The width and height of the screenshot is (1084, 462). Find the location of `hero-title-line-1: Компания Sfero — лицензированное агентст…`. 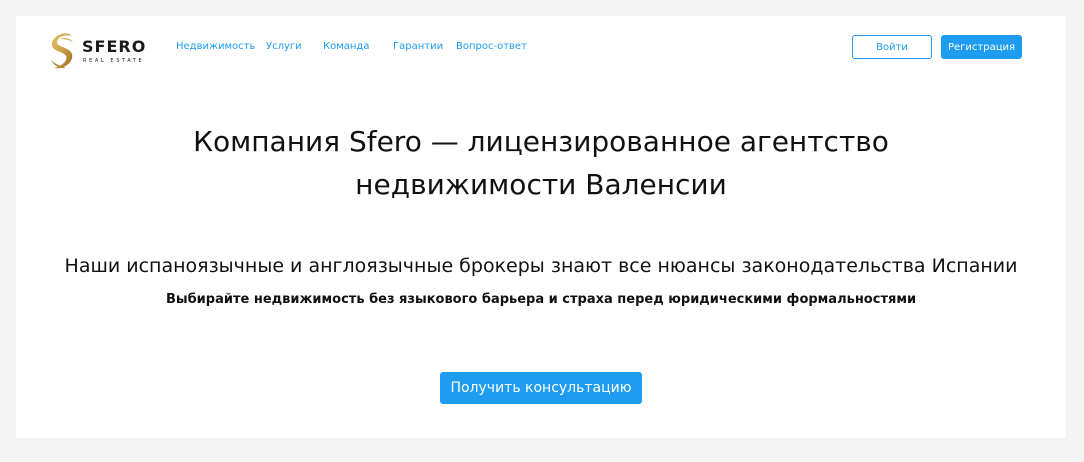

hero-title-line-1: Компания Sfero — лицензированное агентст… is located at coordinates (541, 141).